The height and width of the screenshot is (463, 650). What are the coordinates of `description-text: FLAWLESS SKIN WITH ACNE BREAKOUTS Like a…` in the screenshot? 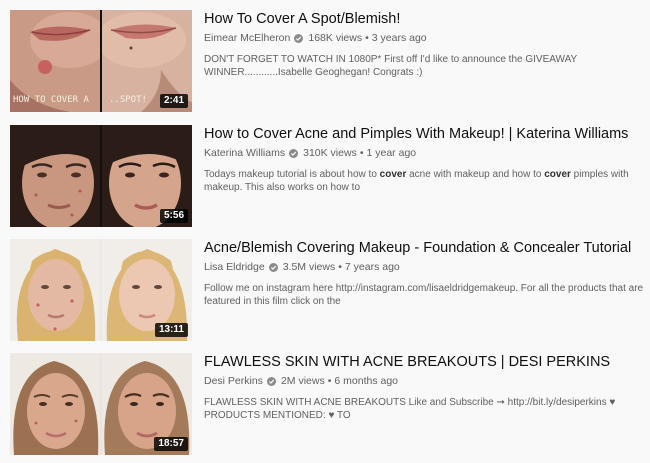 It's located at (410, 409).